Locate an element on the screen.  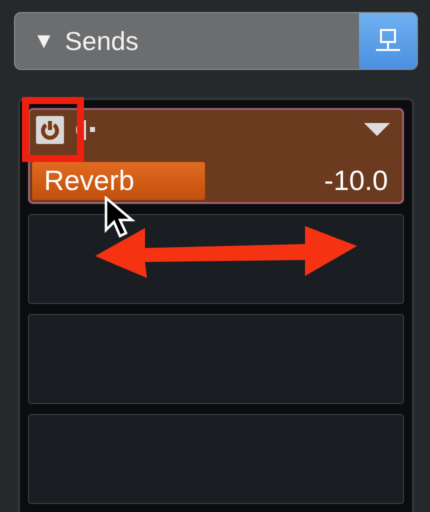
network-icon is located at coordinates (388, 41).